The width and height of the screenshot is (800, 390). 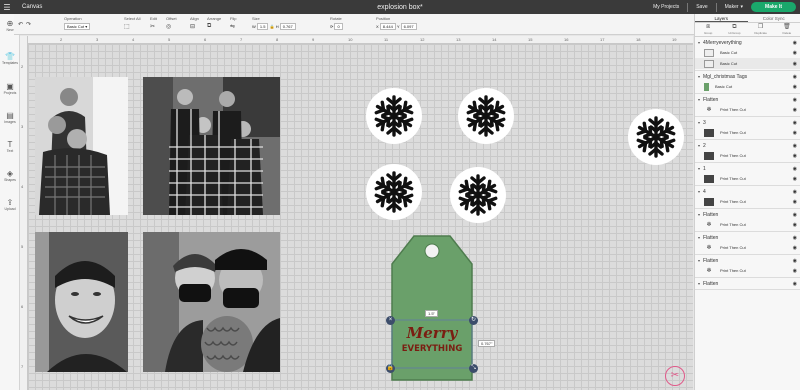 I want to click on layer-group: ▾ 4 ◉ Print Then Cut ◉, so click(x=747, y=197).